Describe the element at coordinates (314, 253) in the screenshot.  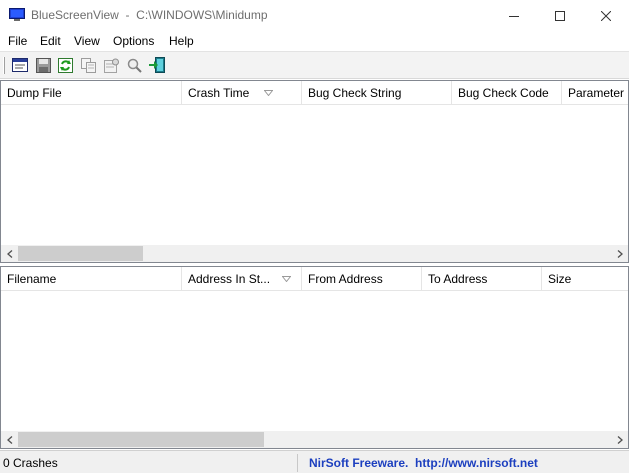
I see `crash-list-horizontal-scrollbar` at that location.